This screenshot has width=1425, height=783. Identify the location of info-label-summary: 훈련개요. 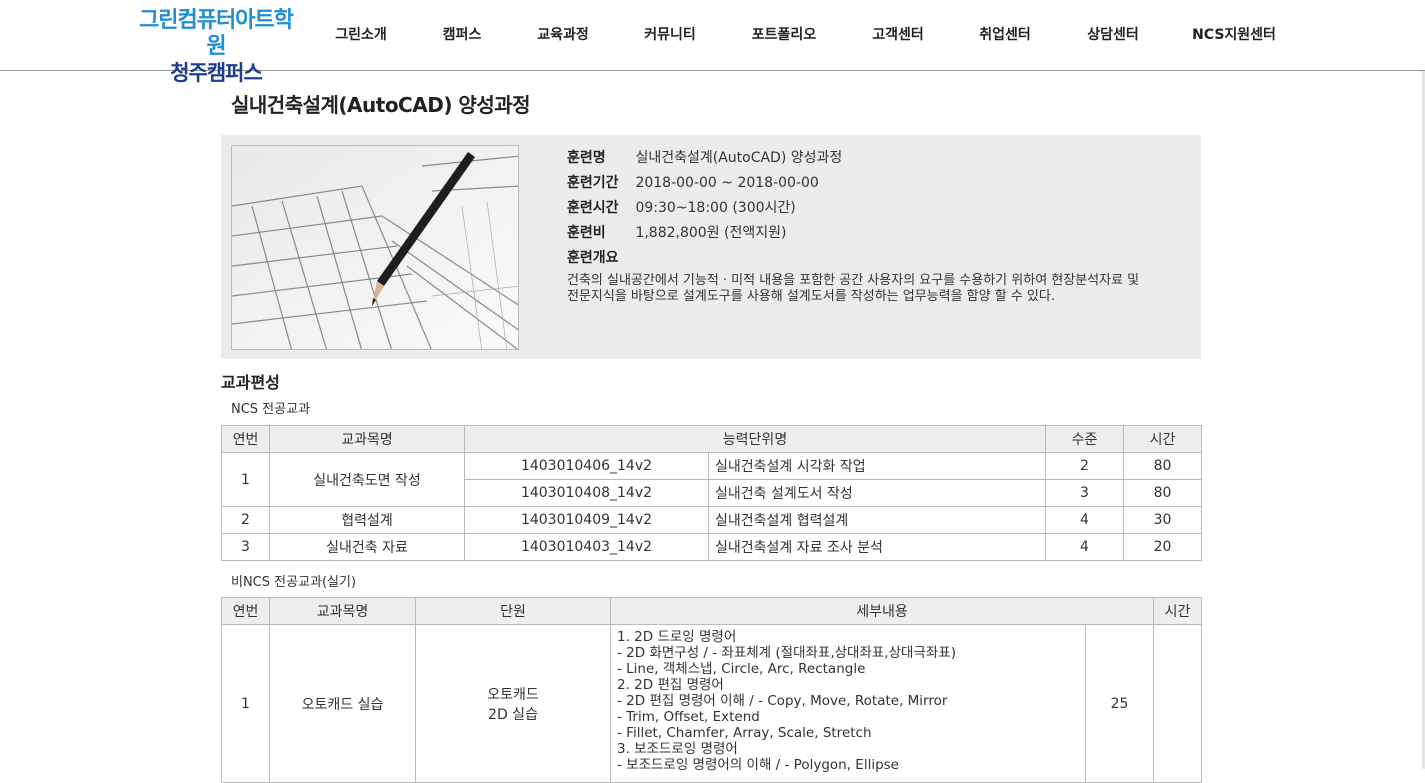
(593, 258).